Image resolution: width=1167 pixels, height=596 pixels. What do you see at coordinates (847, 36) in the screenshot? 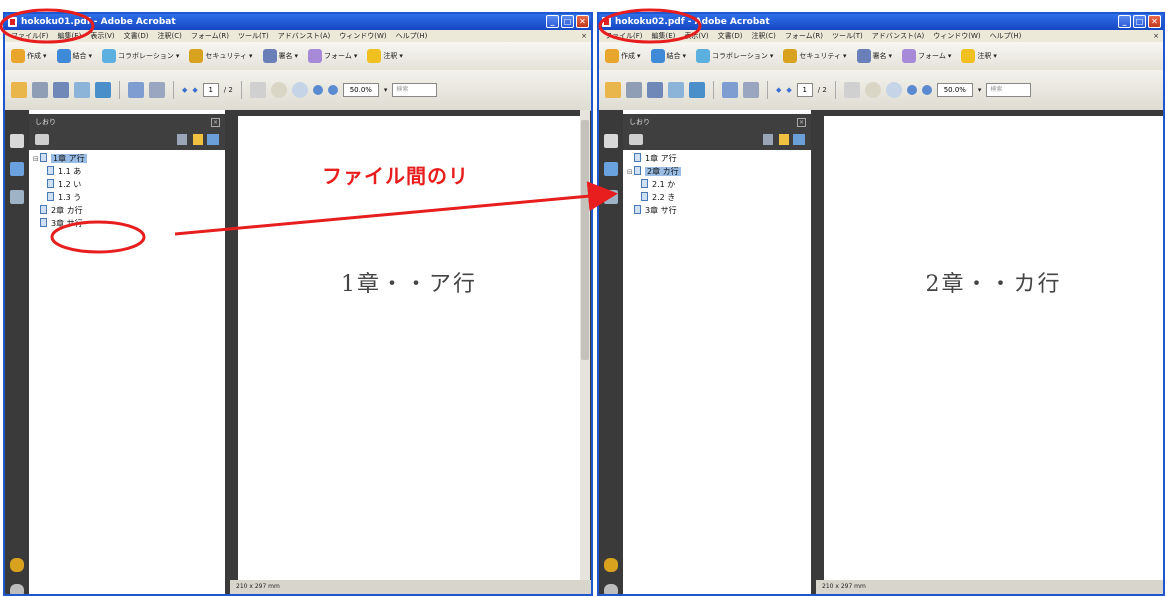
I see `menu-tools: ツール(T)` at bounding box center [847, 36].